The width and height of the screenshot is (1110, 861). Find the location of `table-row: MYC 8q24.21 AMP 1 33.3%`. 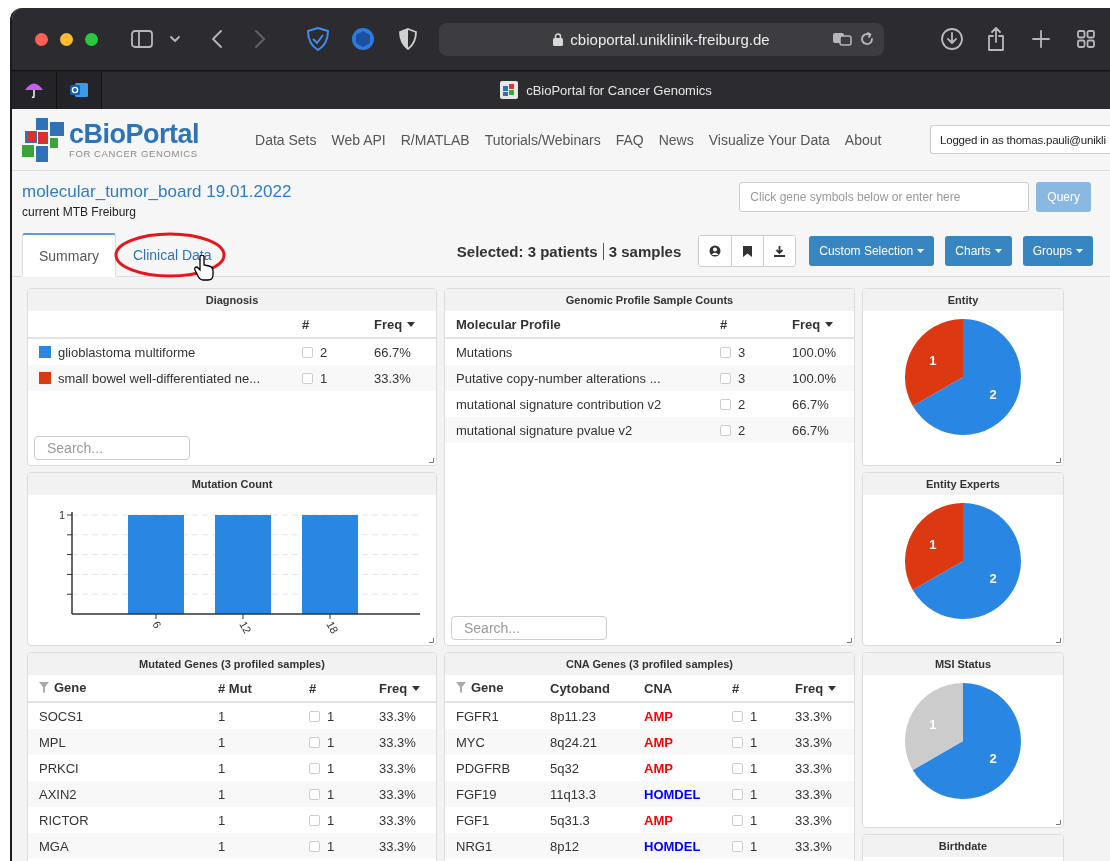

table-row: MYC 8q24.21 AMP 1 33.3% is located at coordinates (649, 742).